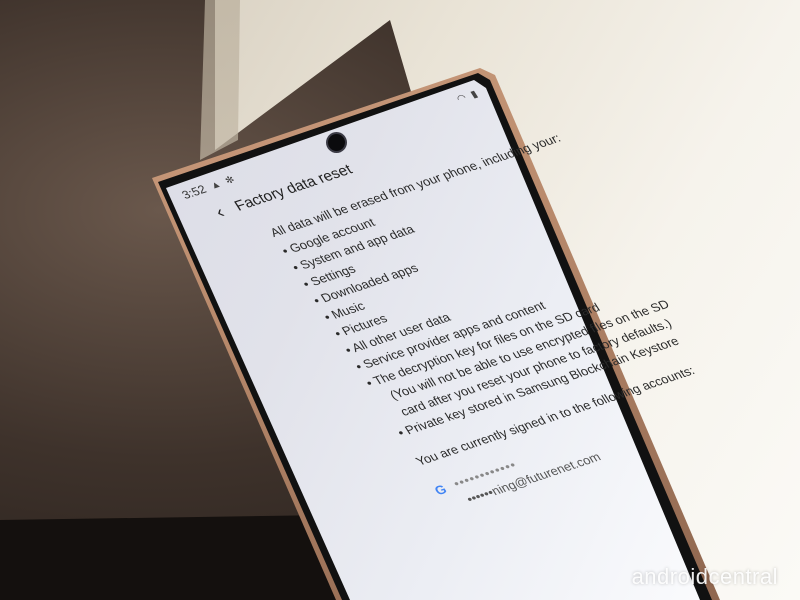 The width and height of the screenshot is (800, 600). Describe the element at coordinates (704, 576) in the screenshot. I see `watermark-logo: androidcentral` at that location.